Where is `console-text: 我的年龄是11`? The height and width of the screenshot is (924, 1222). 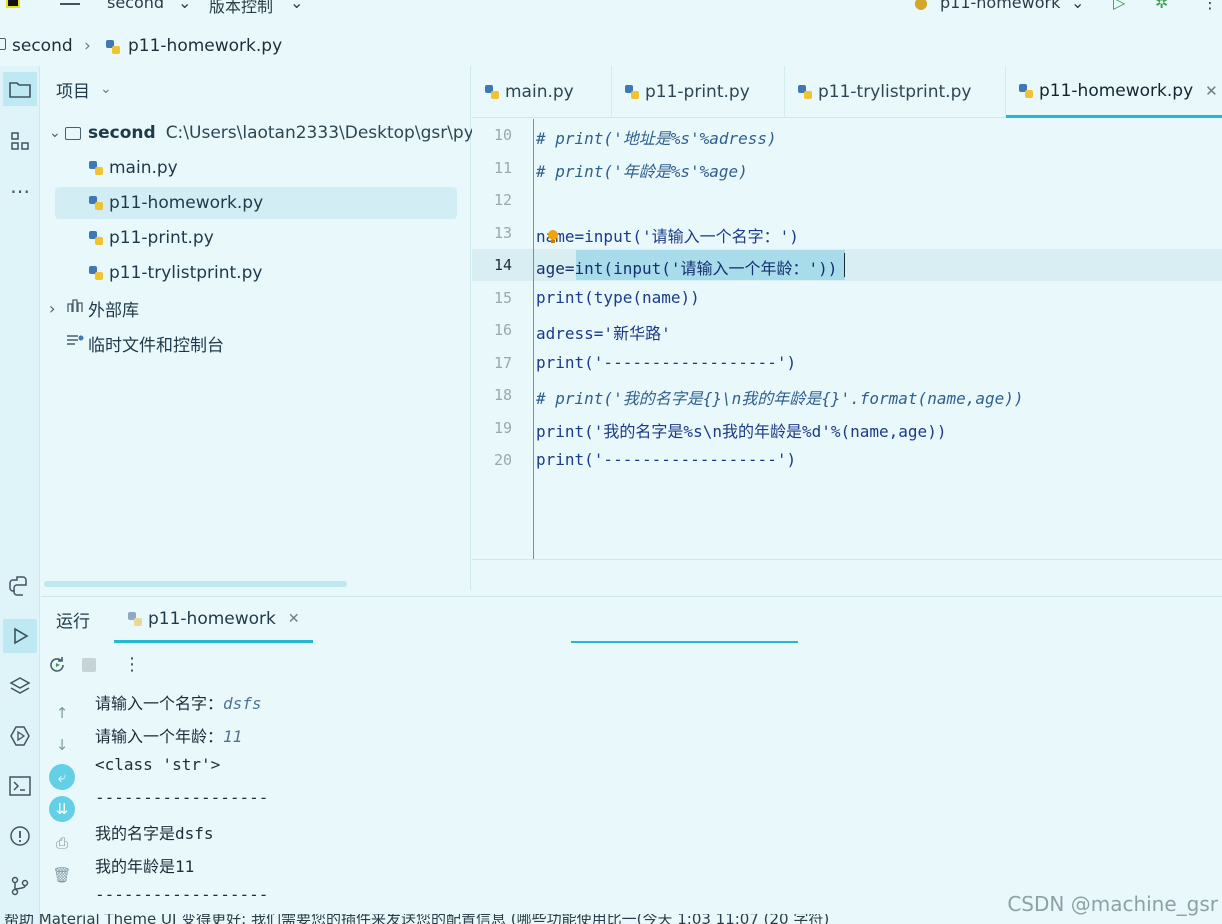
console-text: 我的年龄是11 is located at coordinates (145, 866).